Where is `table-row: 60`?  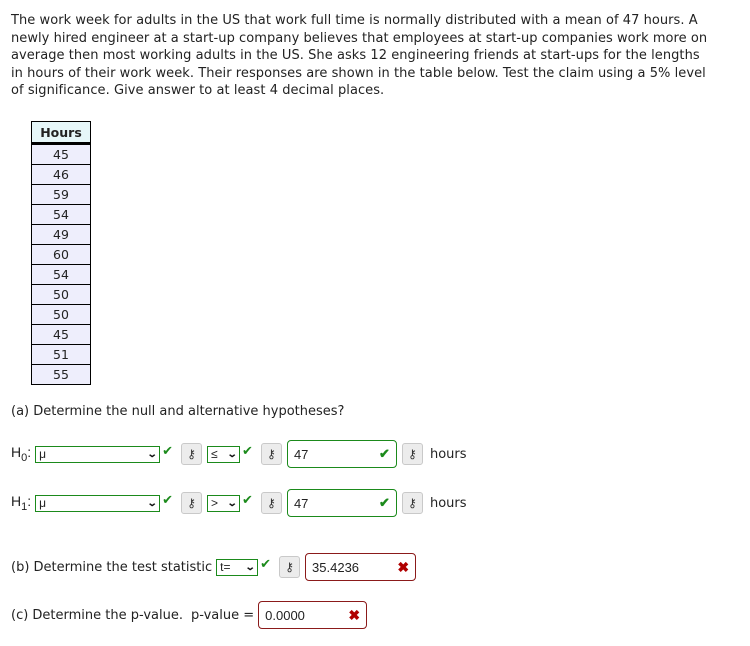
table-row: 60 is located at coordinates (61, 254).